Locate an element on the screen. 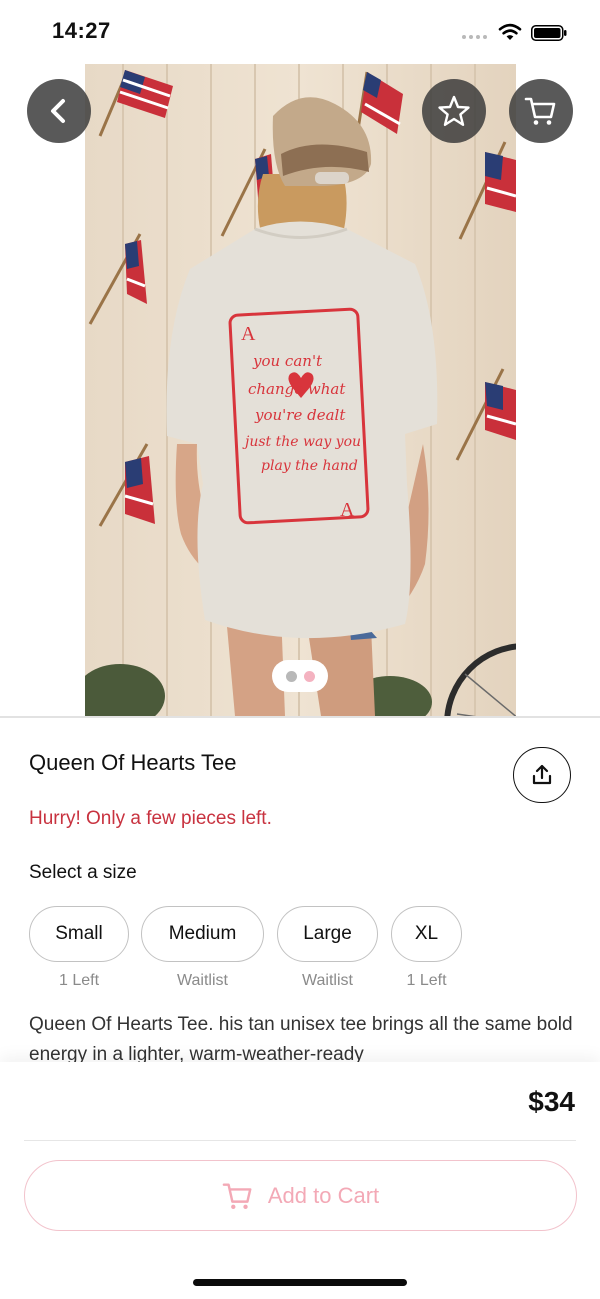 This screenshot has width=600, height=1299. print-line-1: you can't is located at coordinates (287, 361).